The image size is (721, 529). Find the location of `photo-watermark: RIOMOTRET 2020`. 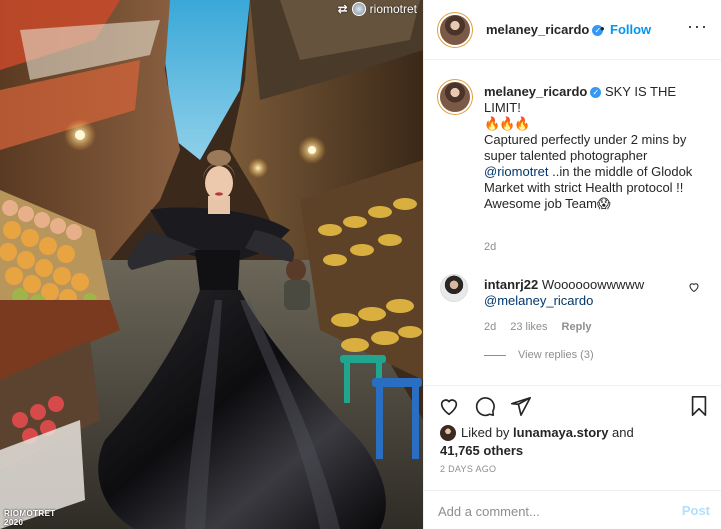

photo-watermark: RIOMOTRET 2020 is located at coordinates (30, 518).